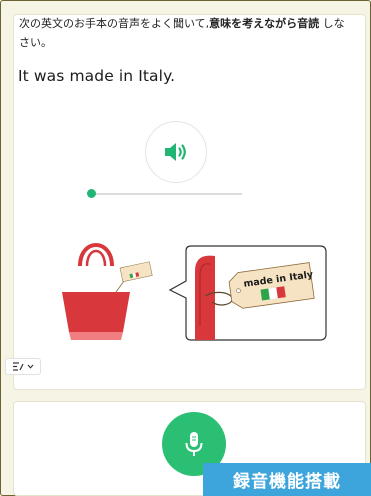 The height and width of the screenshot is (496, 371). I want to click on instruction-emphasis: 意味を考えながら音読, so click(264, 23).